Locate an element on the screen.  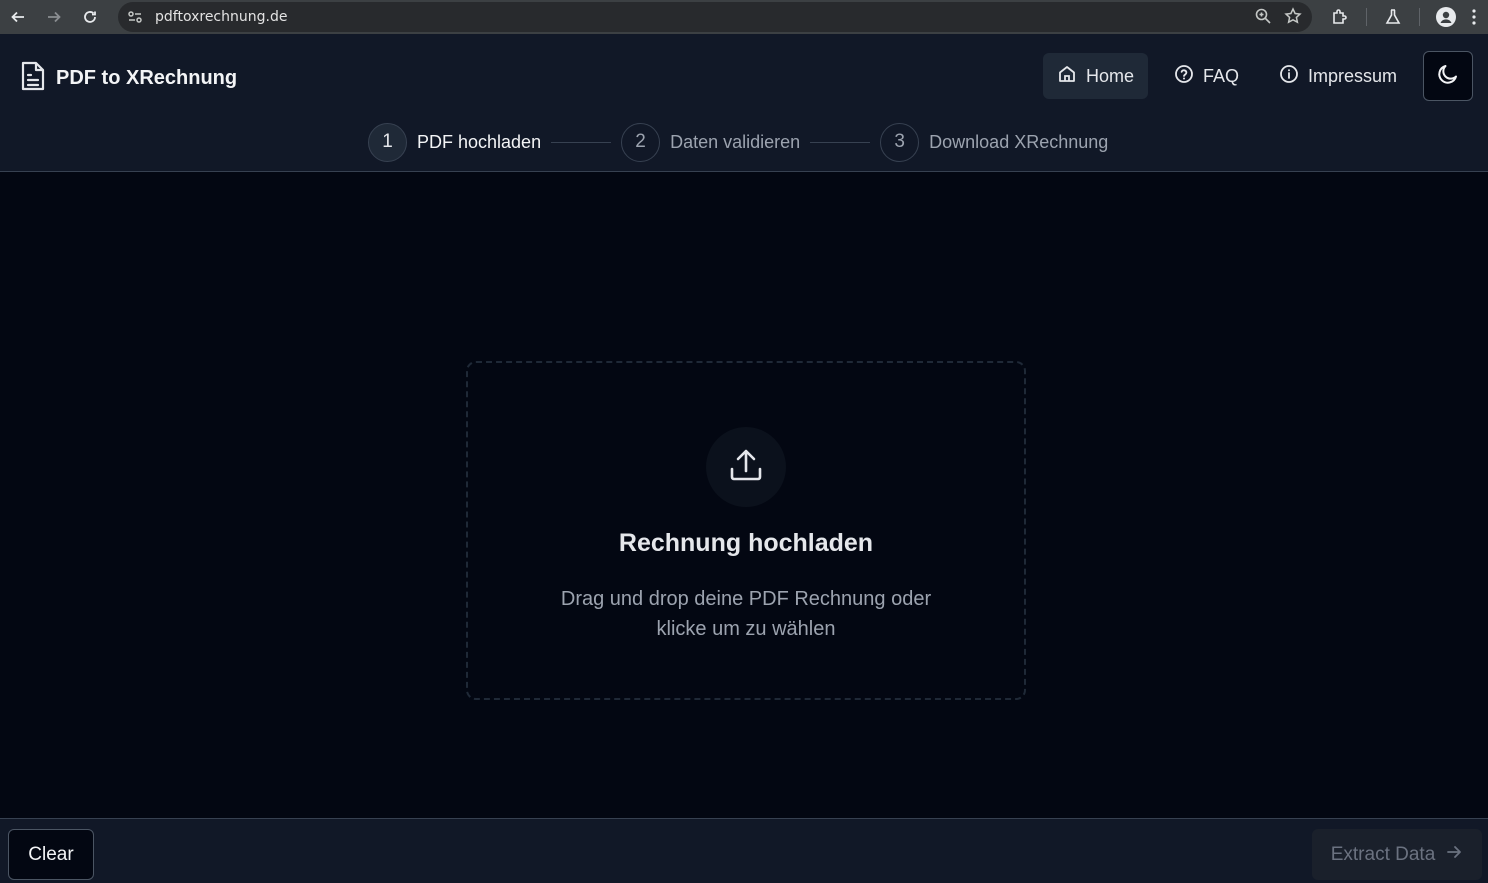
moon-icon is located at coordinates (1448, 76).